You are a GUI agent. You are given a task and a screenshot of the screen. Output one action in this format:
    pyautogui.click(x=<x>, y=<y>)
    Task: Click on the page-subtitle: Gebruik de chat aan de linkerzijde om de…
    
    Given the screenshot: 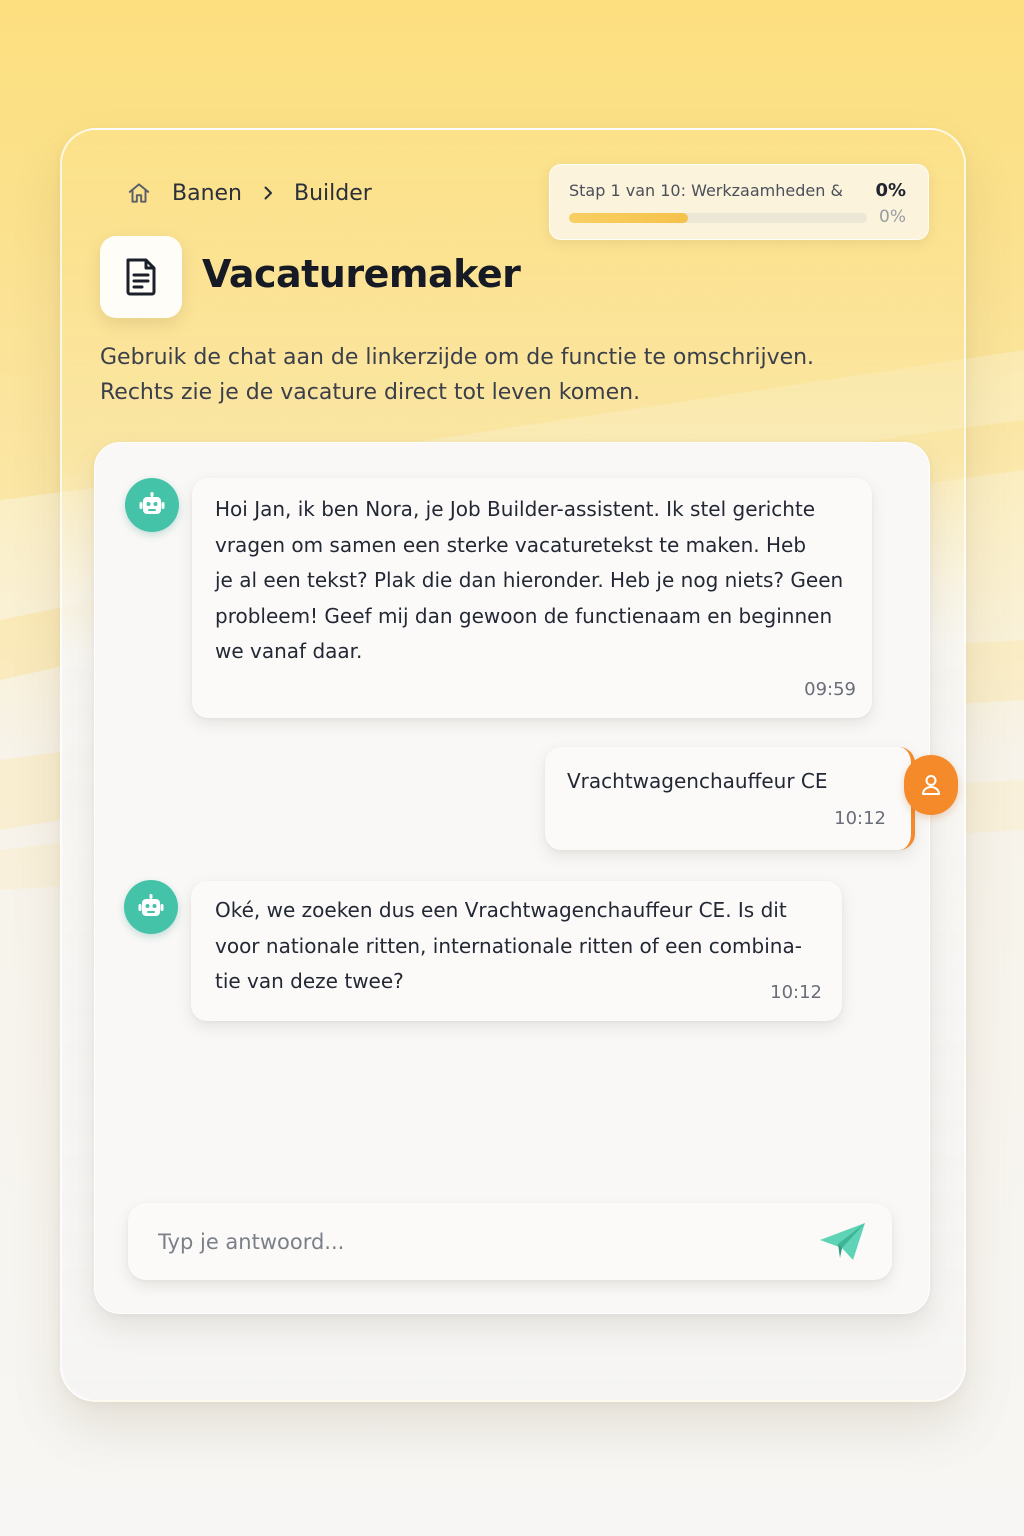 What is the action you would take?
    pyautogui.click(x=490, y=375)
    